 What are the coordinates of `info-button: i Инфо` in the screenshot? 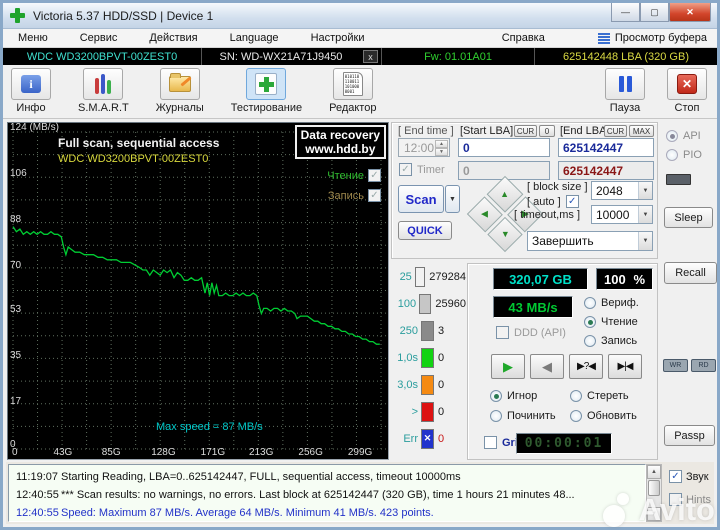 It's located at (31, 91).